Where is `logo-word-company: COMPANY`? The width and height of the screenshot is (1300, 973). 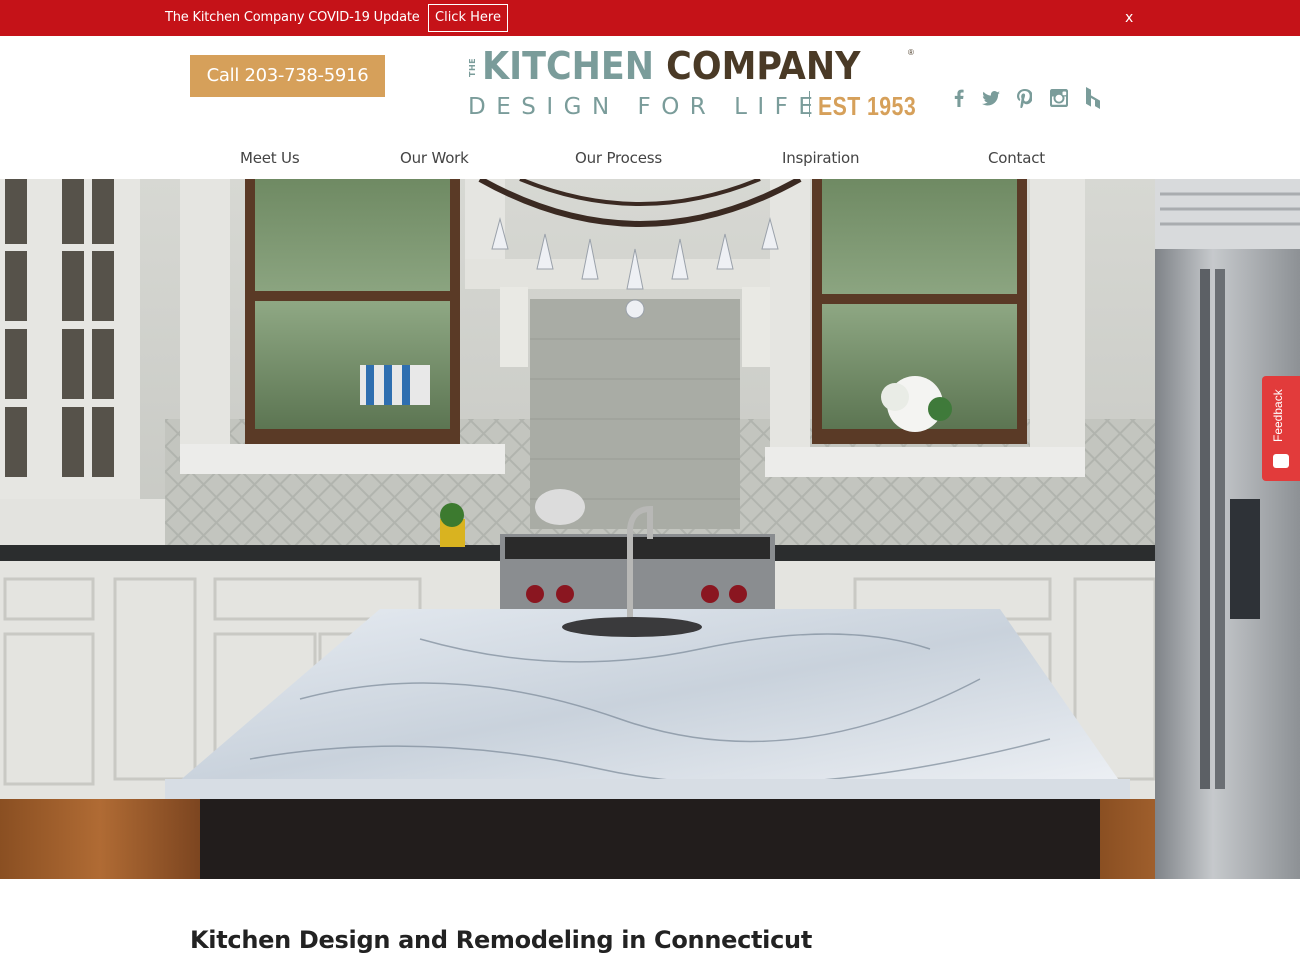
logo-word-company: COMPANY is located at coordinates (763, 66).